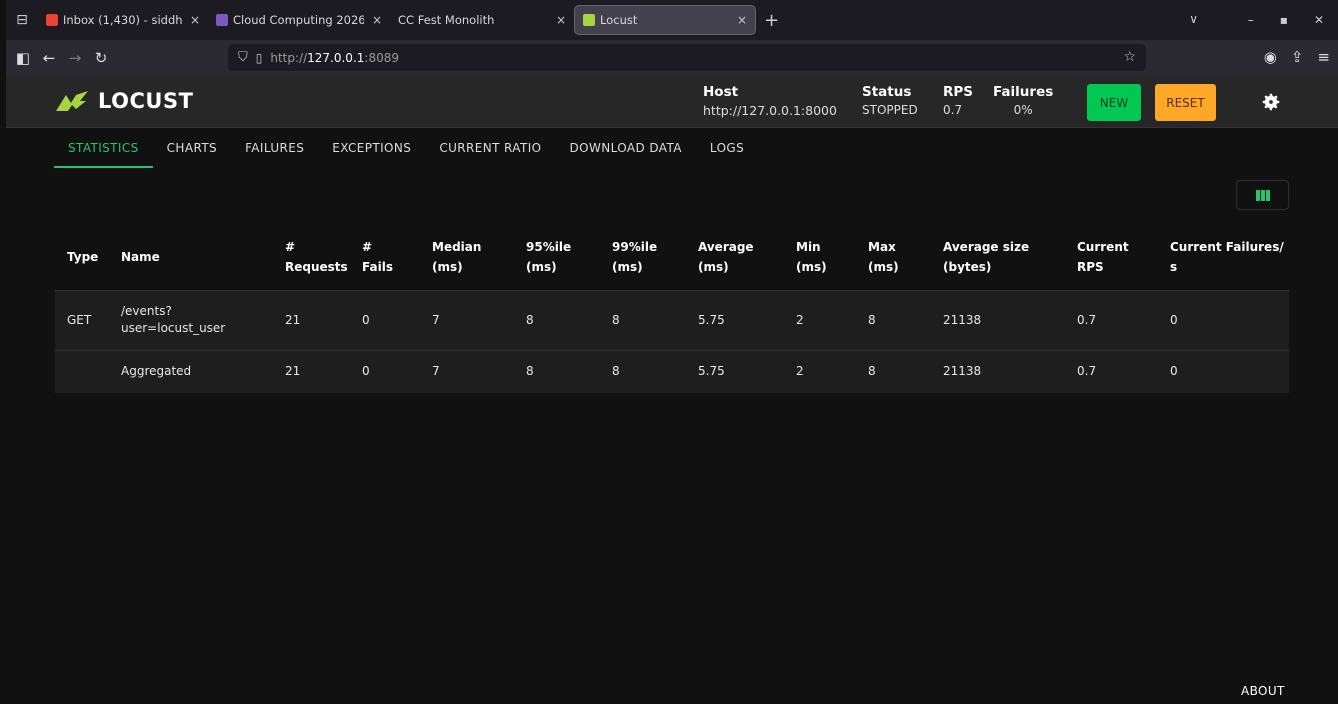 The width and height of the screenshot is (1338, 704). Describe the element at coordinates (1319, 20) in the screenshot. I see `close-window-icon: ✕` at that location.